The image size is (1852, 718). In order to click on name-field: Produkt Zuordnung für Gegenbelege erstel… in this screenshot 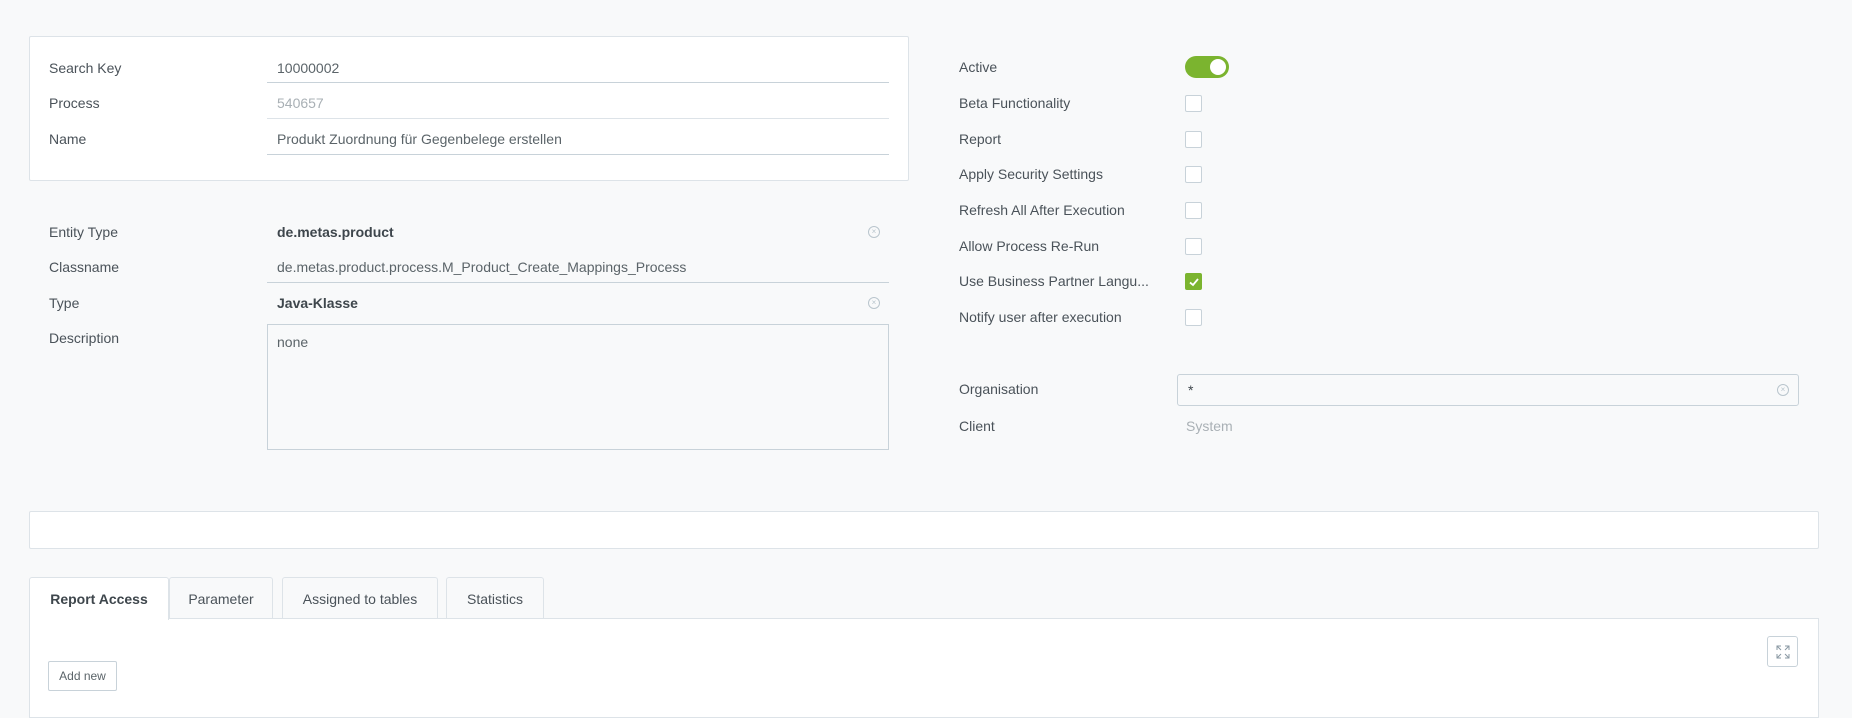, I will do `click(419, 139)`.